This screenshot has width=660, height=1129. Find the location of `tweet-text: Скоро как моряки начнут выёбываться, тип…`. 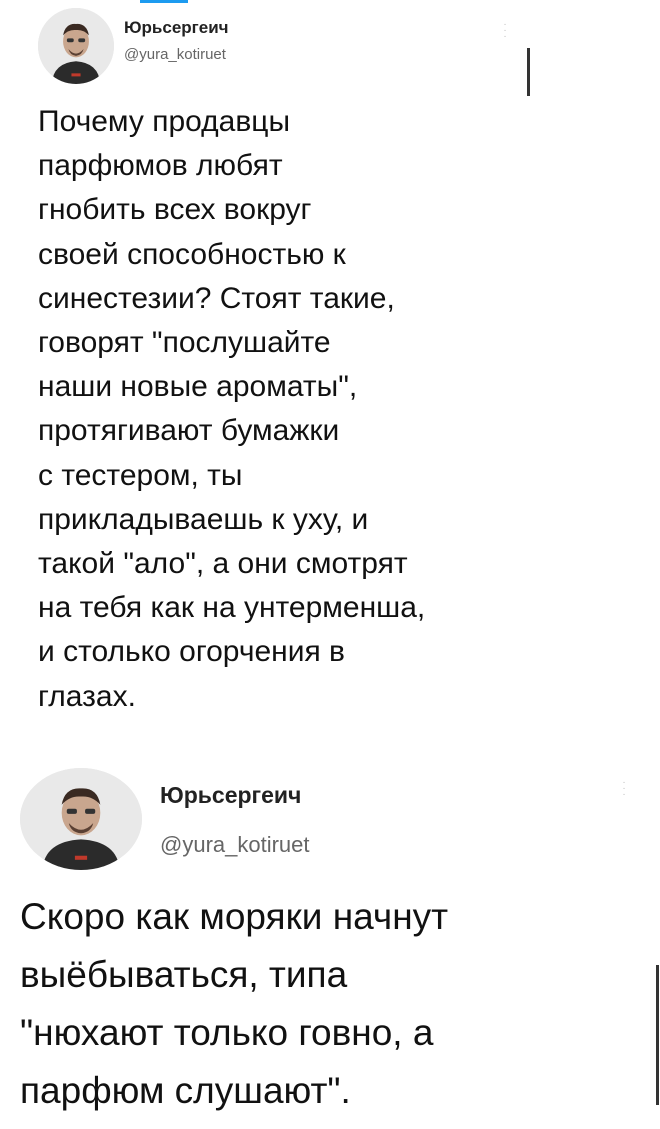

tweet-text: Скоро как моряки начнут выёбываться, тип… is located at coordinates (234, 1003).